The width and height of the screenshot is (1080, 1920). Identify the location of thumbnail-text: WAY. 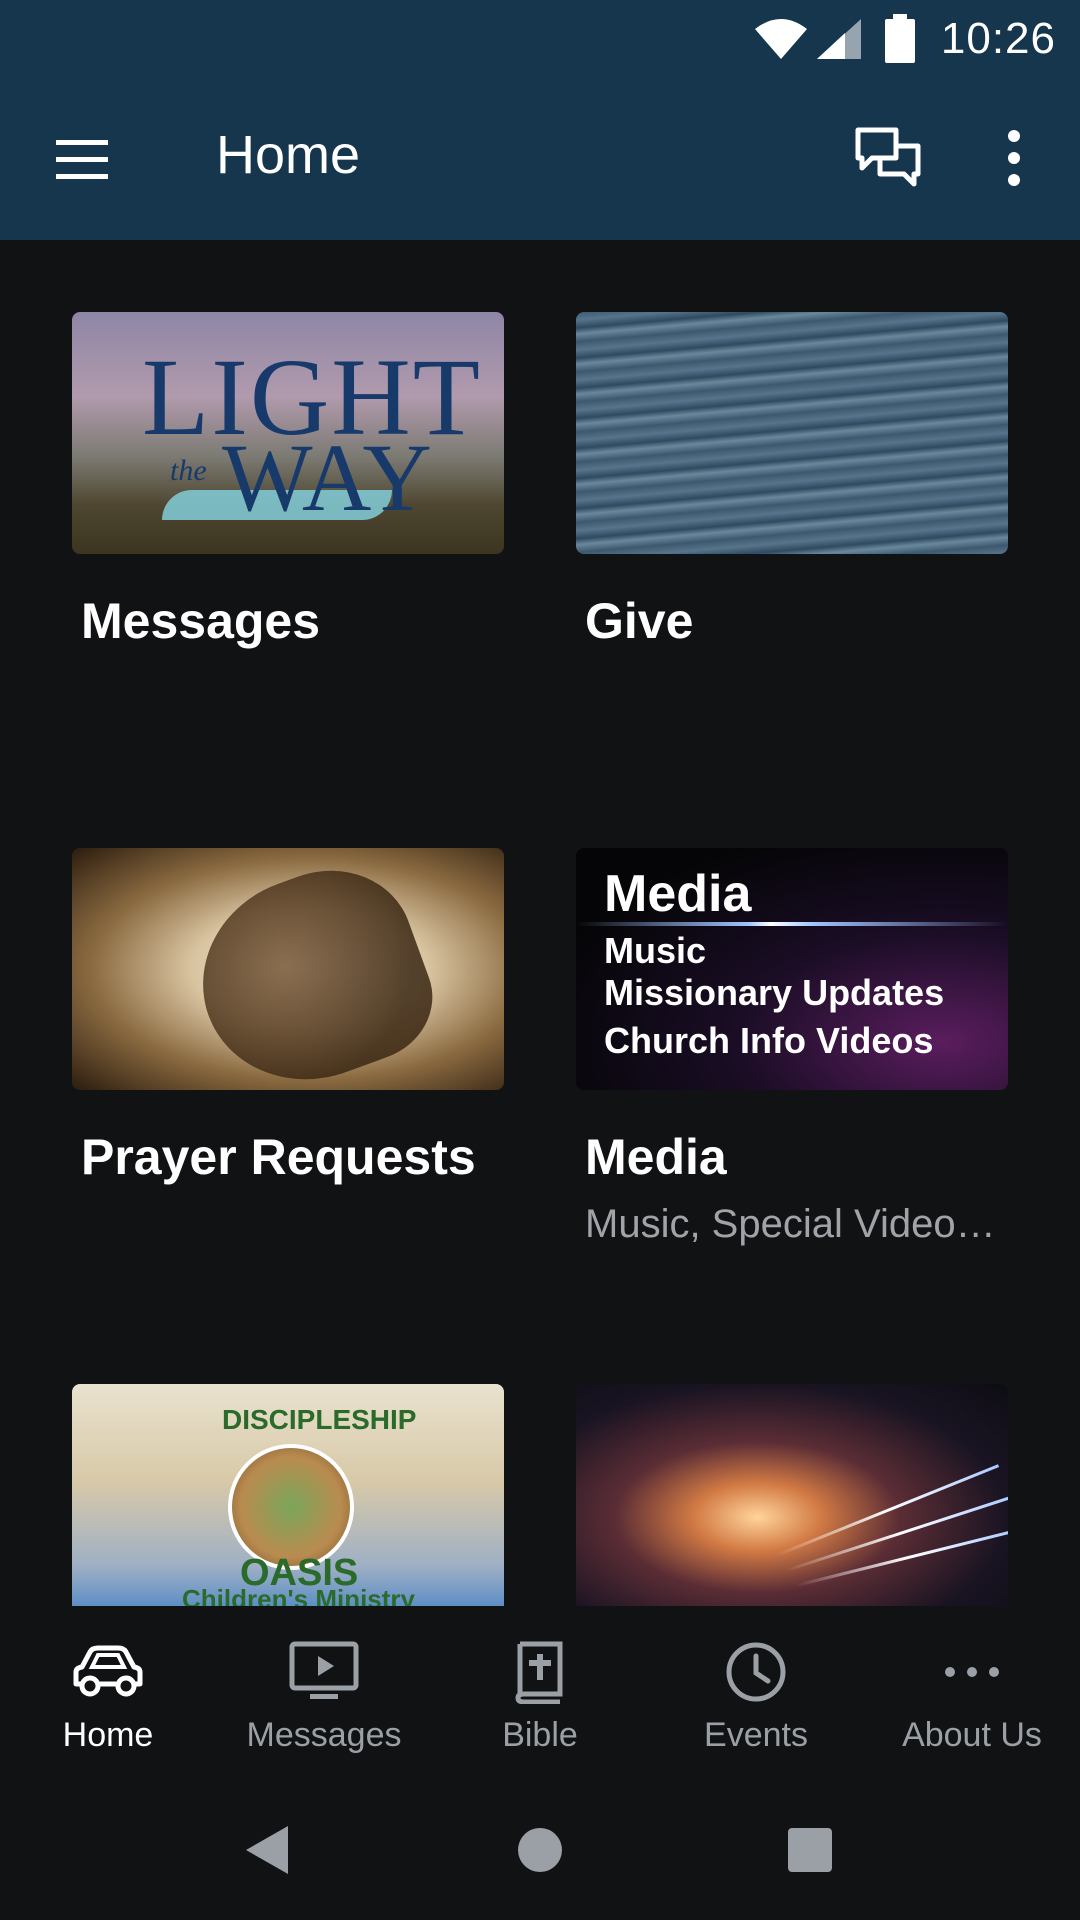
(327, 477).